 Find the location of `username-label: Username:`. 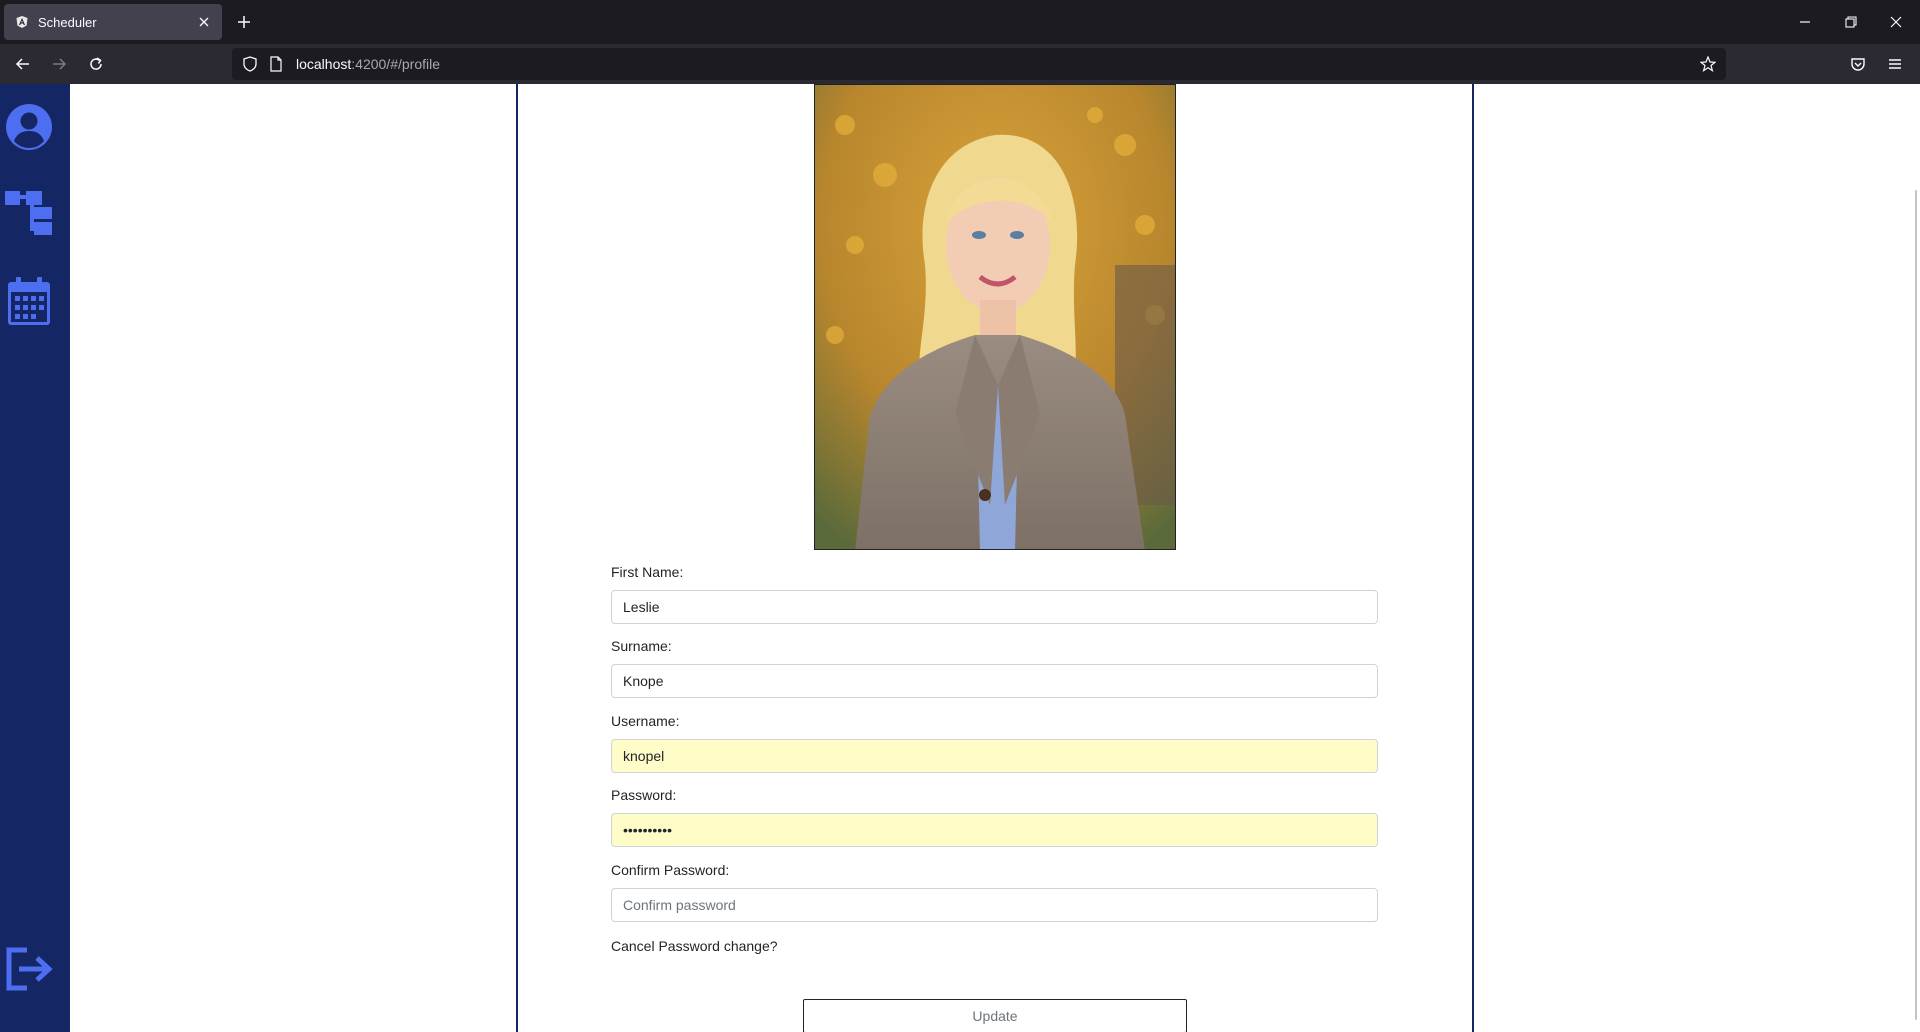

username-label: Username: is located at coordinates (645, 721).